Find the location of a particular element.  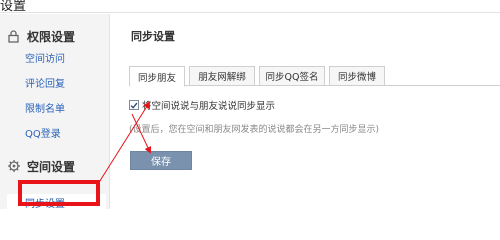

sidebar-item-comment-reply: 评论回复 is located at coordinates (45, 85).